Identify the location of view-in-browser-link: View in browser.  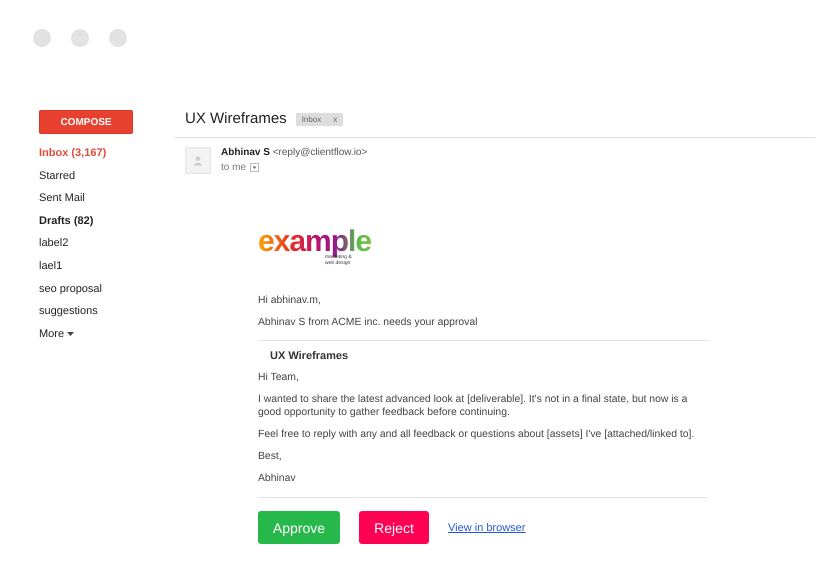
(487, 528).